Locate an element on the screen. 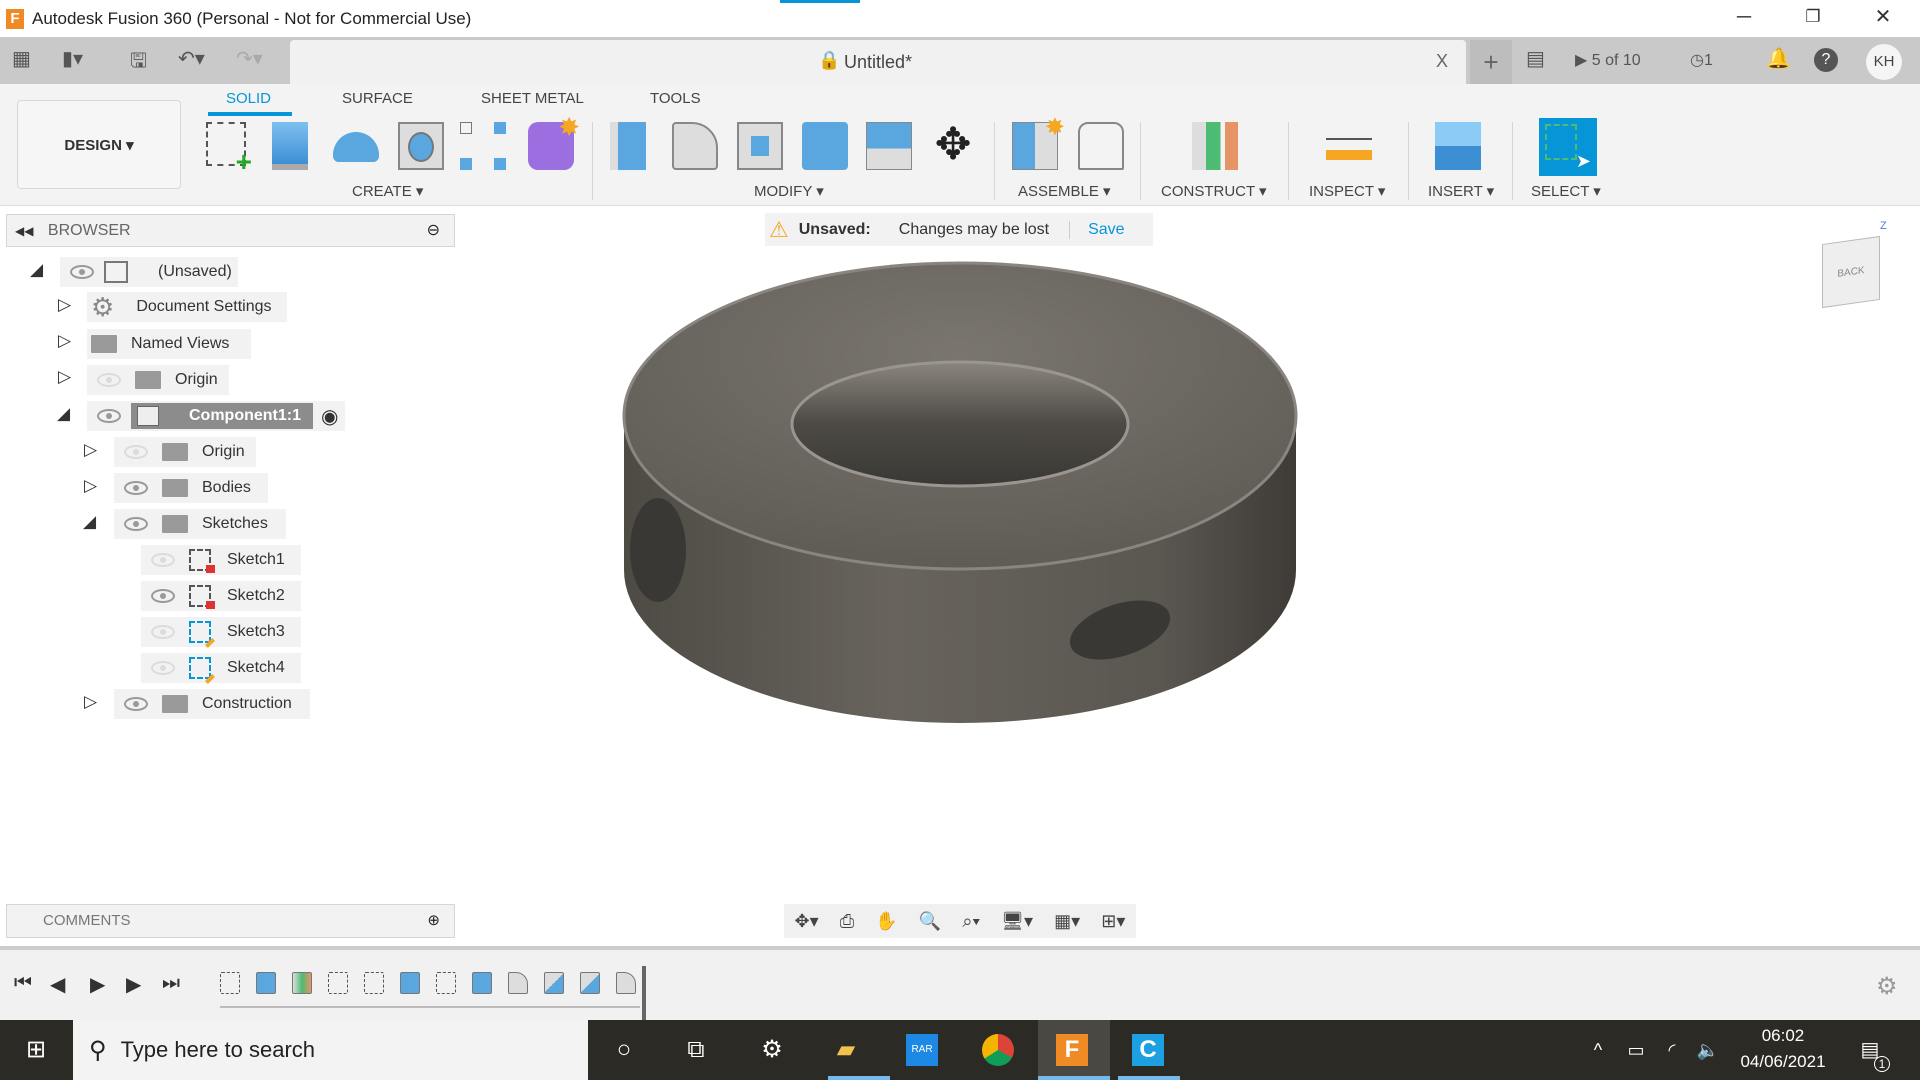 Image resolution: width=1920 pixels, height=1080 pixels. zoom-icon: 🔍 is located at coordinates (930, 921).